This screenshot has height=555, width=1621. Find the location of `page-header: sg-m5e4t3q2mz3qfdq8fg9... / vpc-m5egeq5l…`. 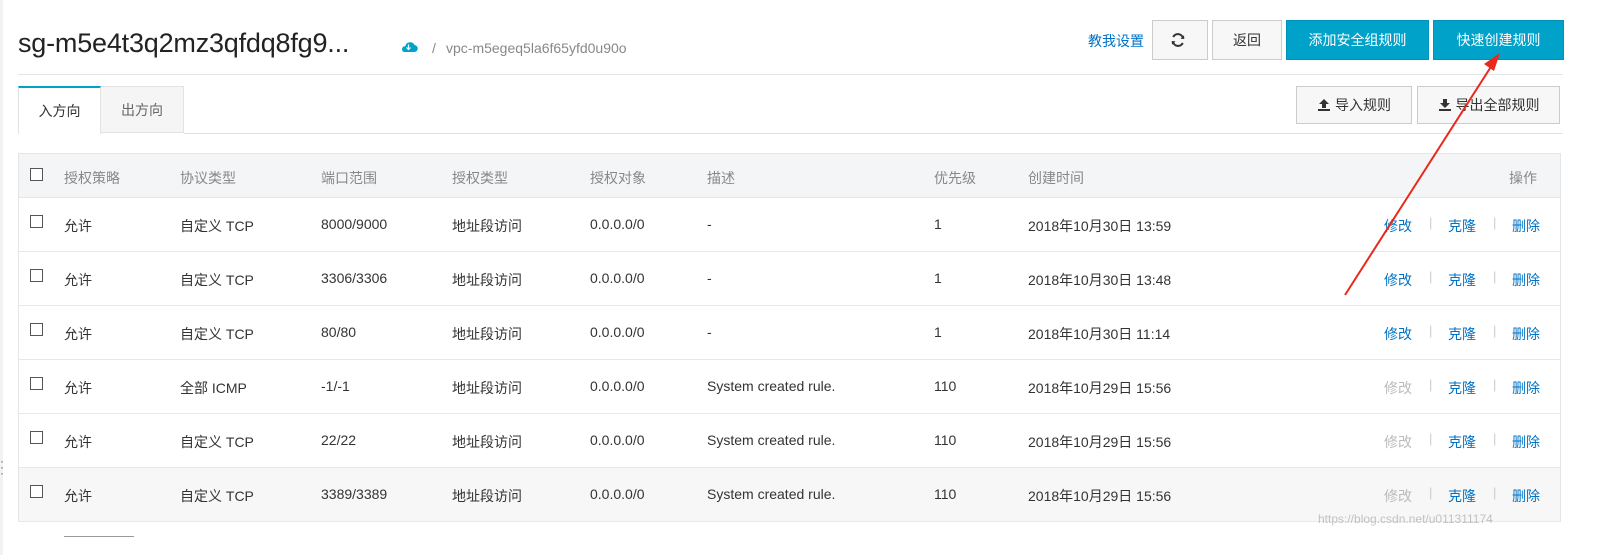

page-header: sg-m5e4t3q2mz3qfdq8fg9... / vpc-m5egeq5l… is located at coordinates (819, 47).